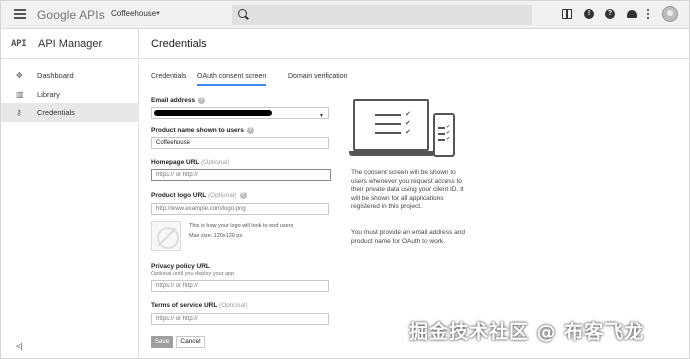 This screenshot has height=359, width=690. I want to click on sidebar-title: API Manager, so click(70, 44).